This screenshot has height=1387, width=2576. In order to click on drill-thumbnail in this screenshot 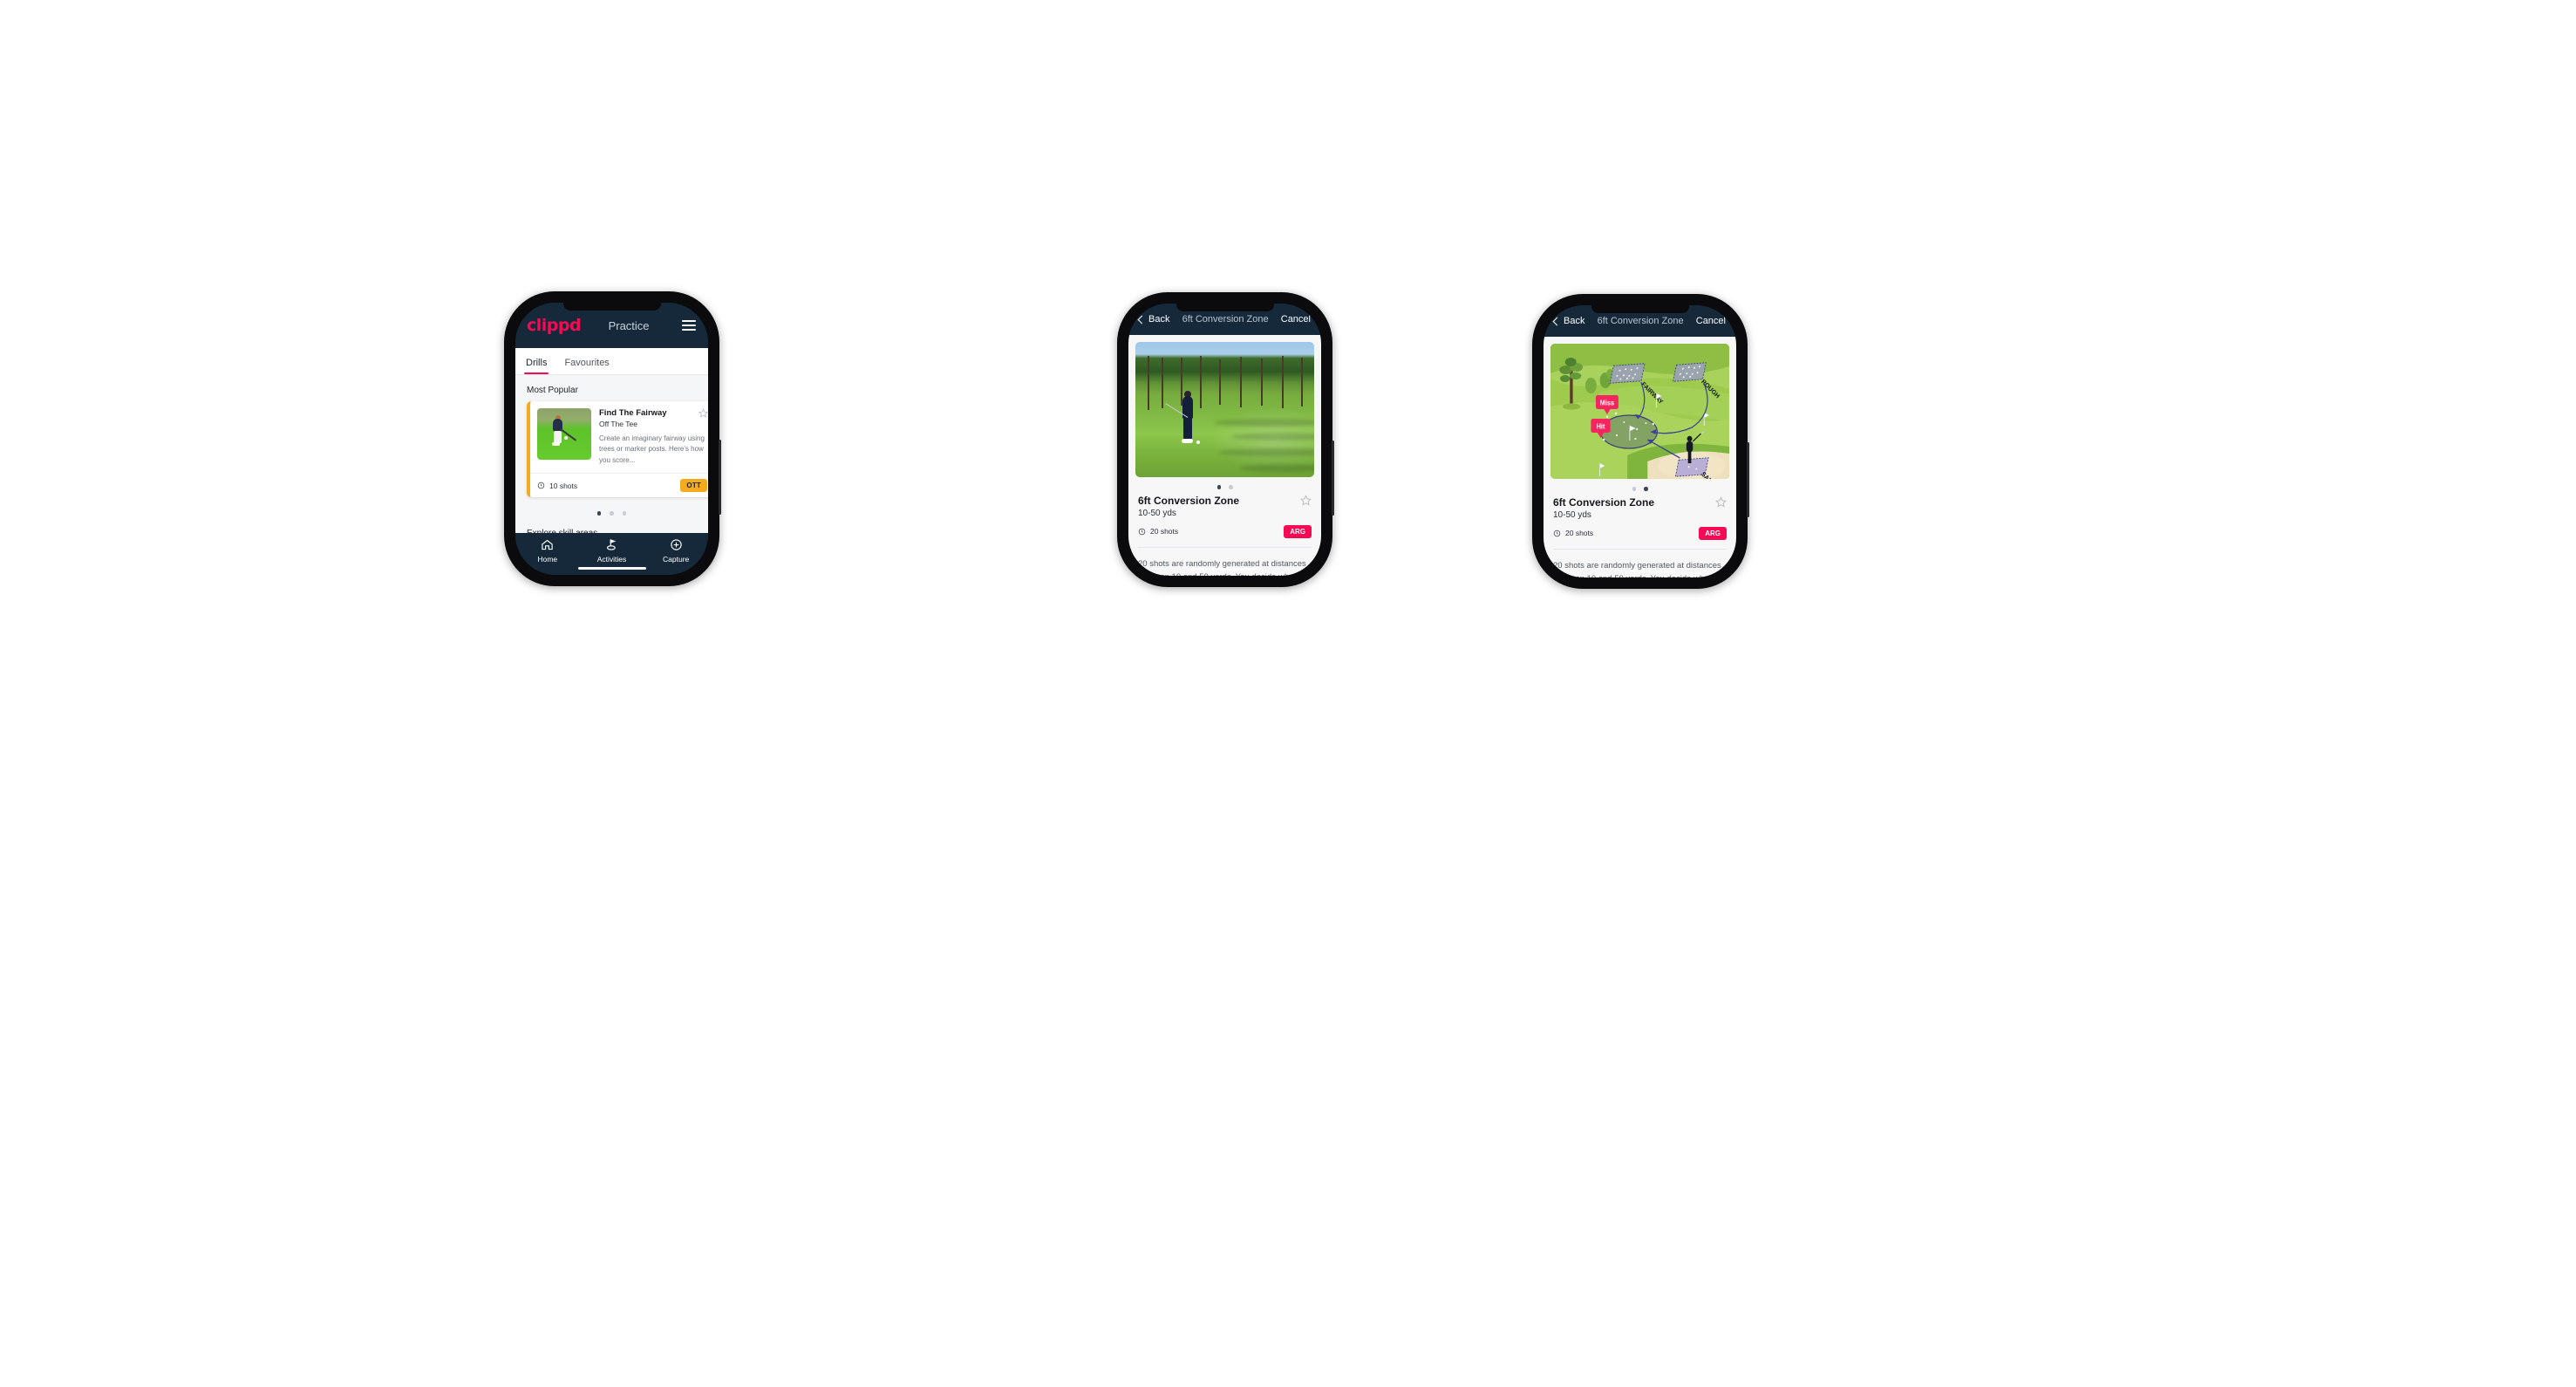, I will do `click(564, 434)`.